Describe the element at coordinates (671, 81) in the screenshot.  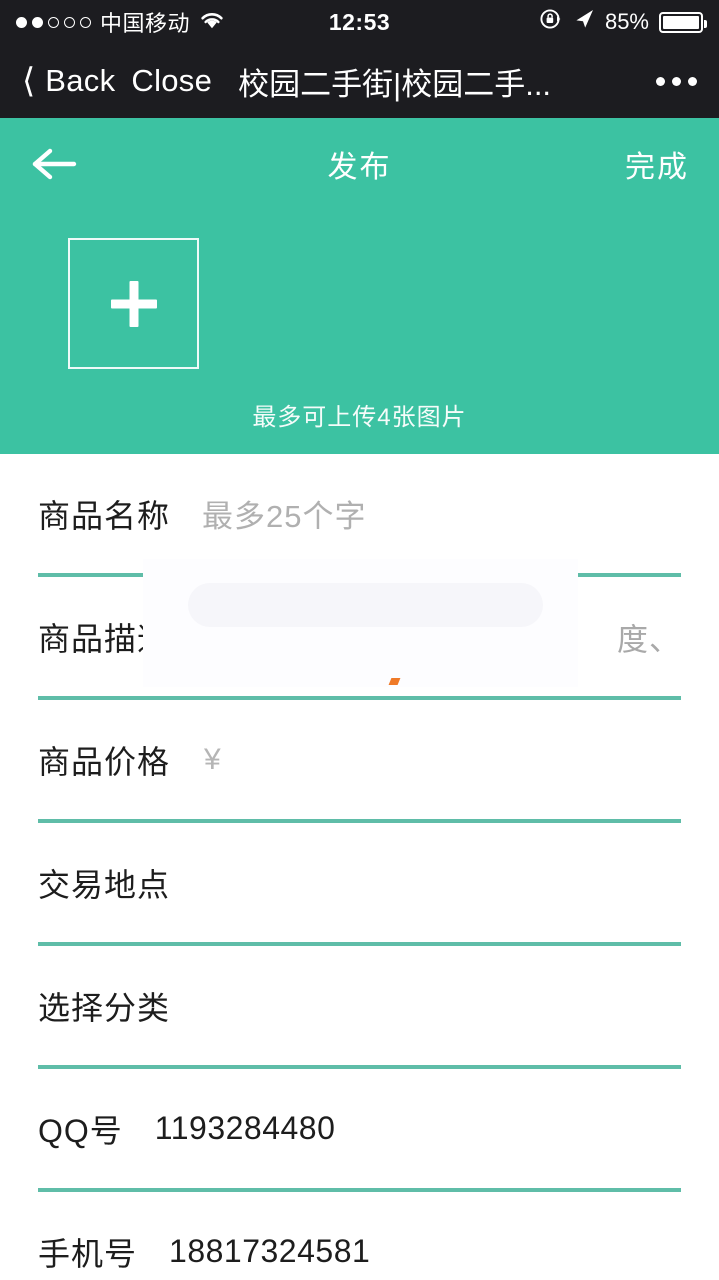
I see `more-horizontal-icon` at that location.